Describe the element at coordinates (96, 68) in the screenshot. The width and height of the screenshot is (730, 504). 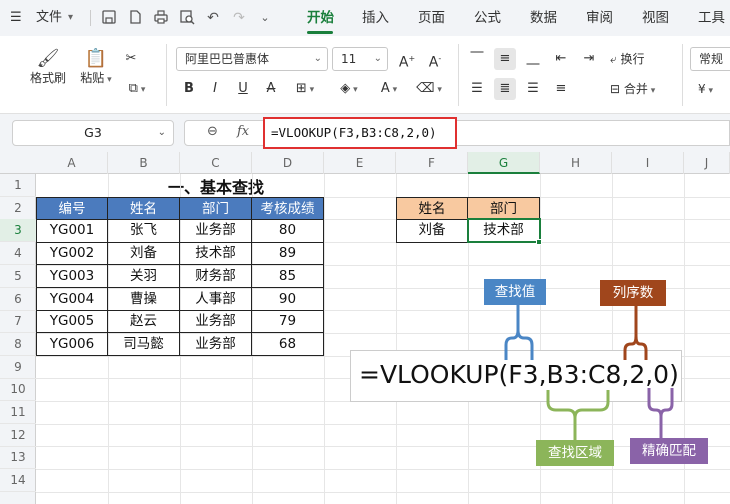
I see `paste-button: 📋 粘贴 ▾` at that location.